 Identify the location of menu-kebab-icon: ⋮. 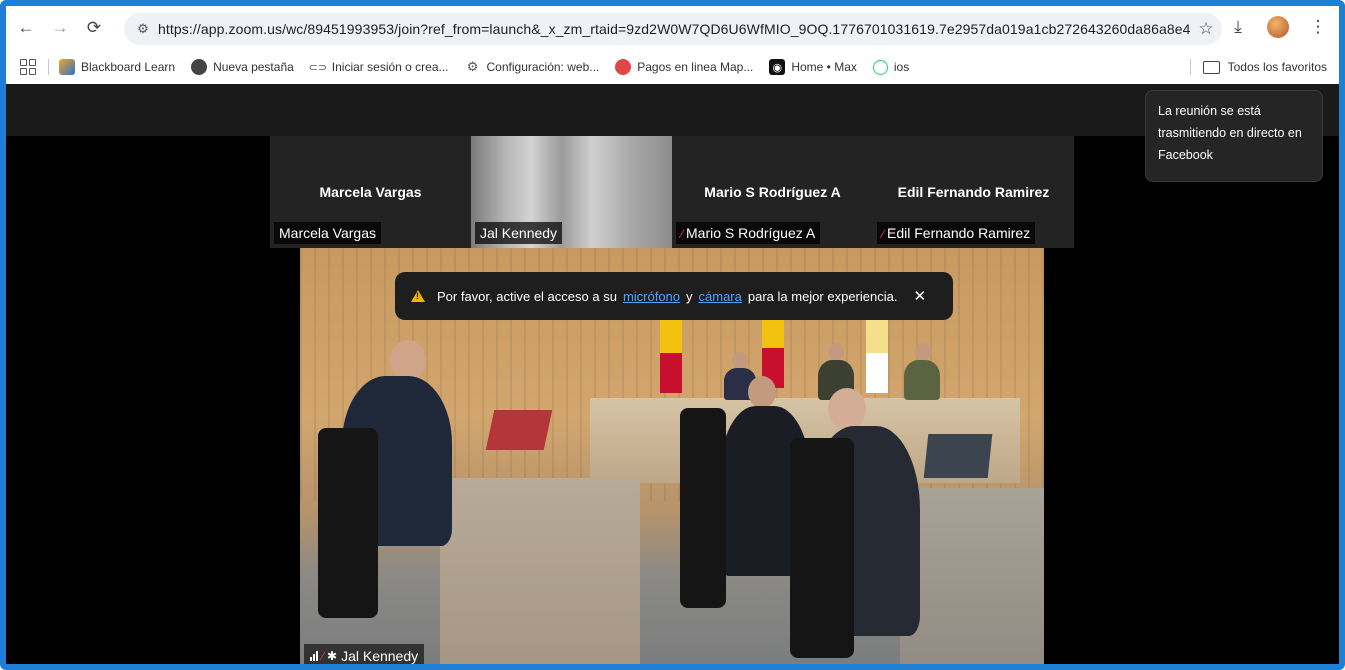
(1318, 27).